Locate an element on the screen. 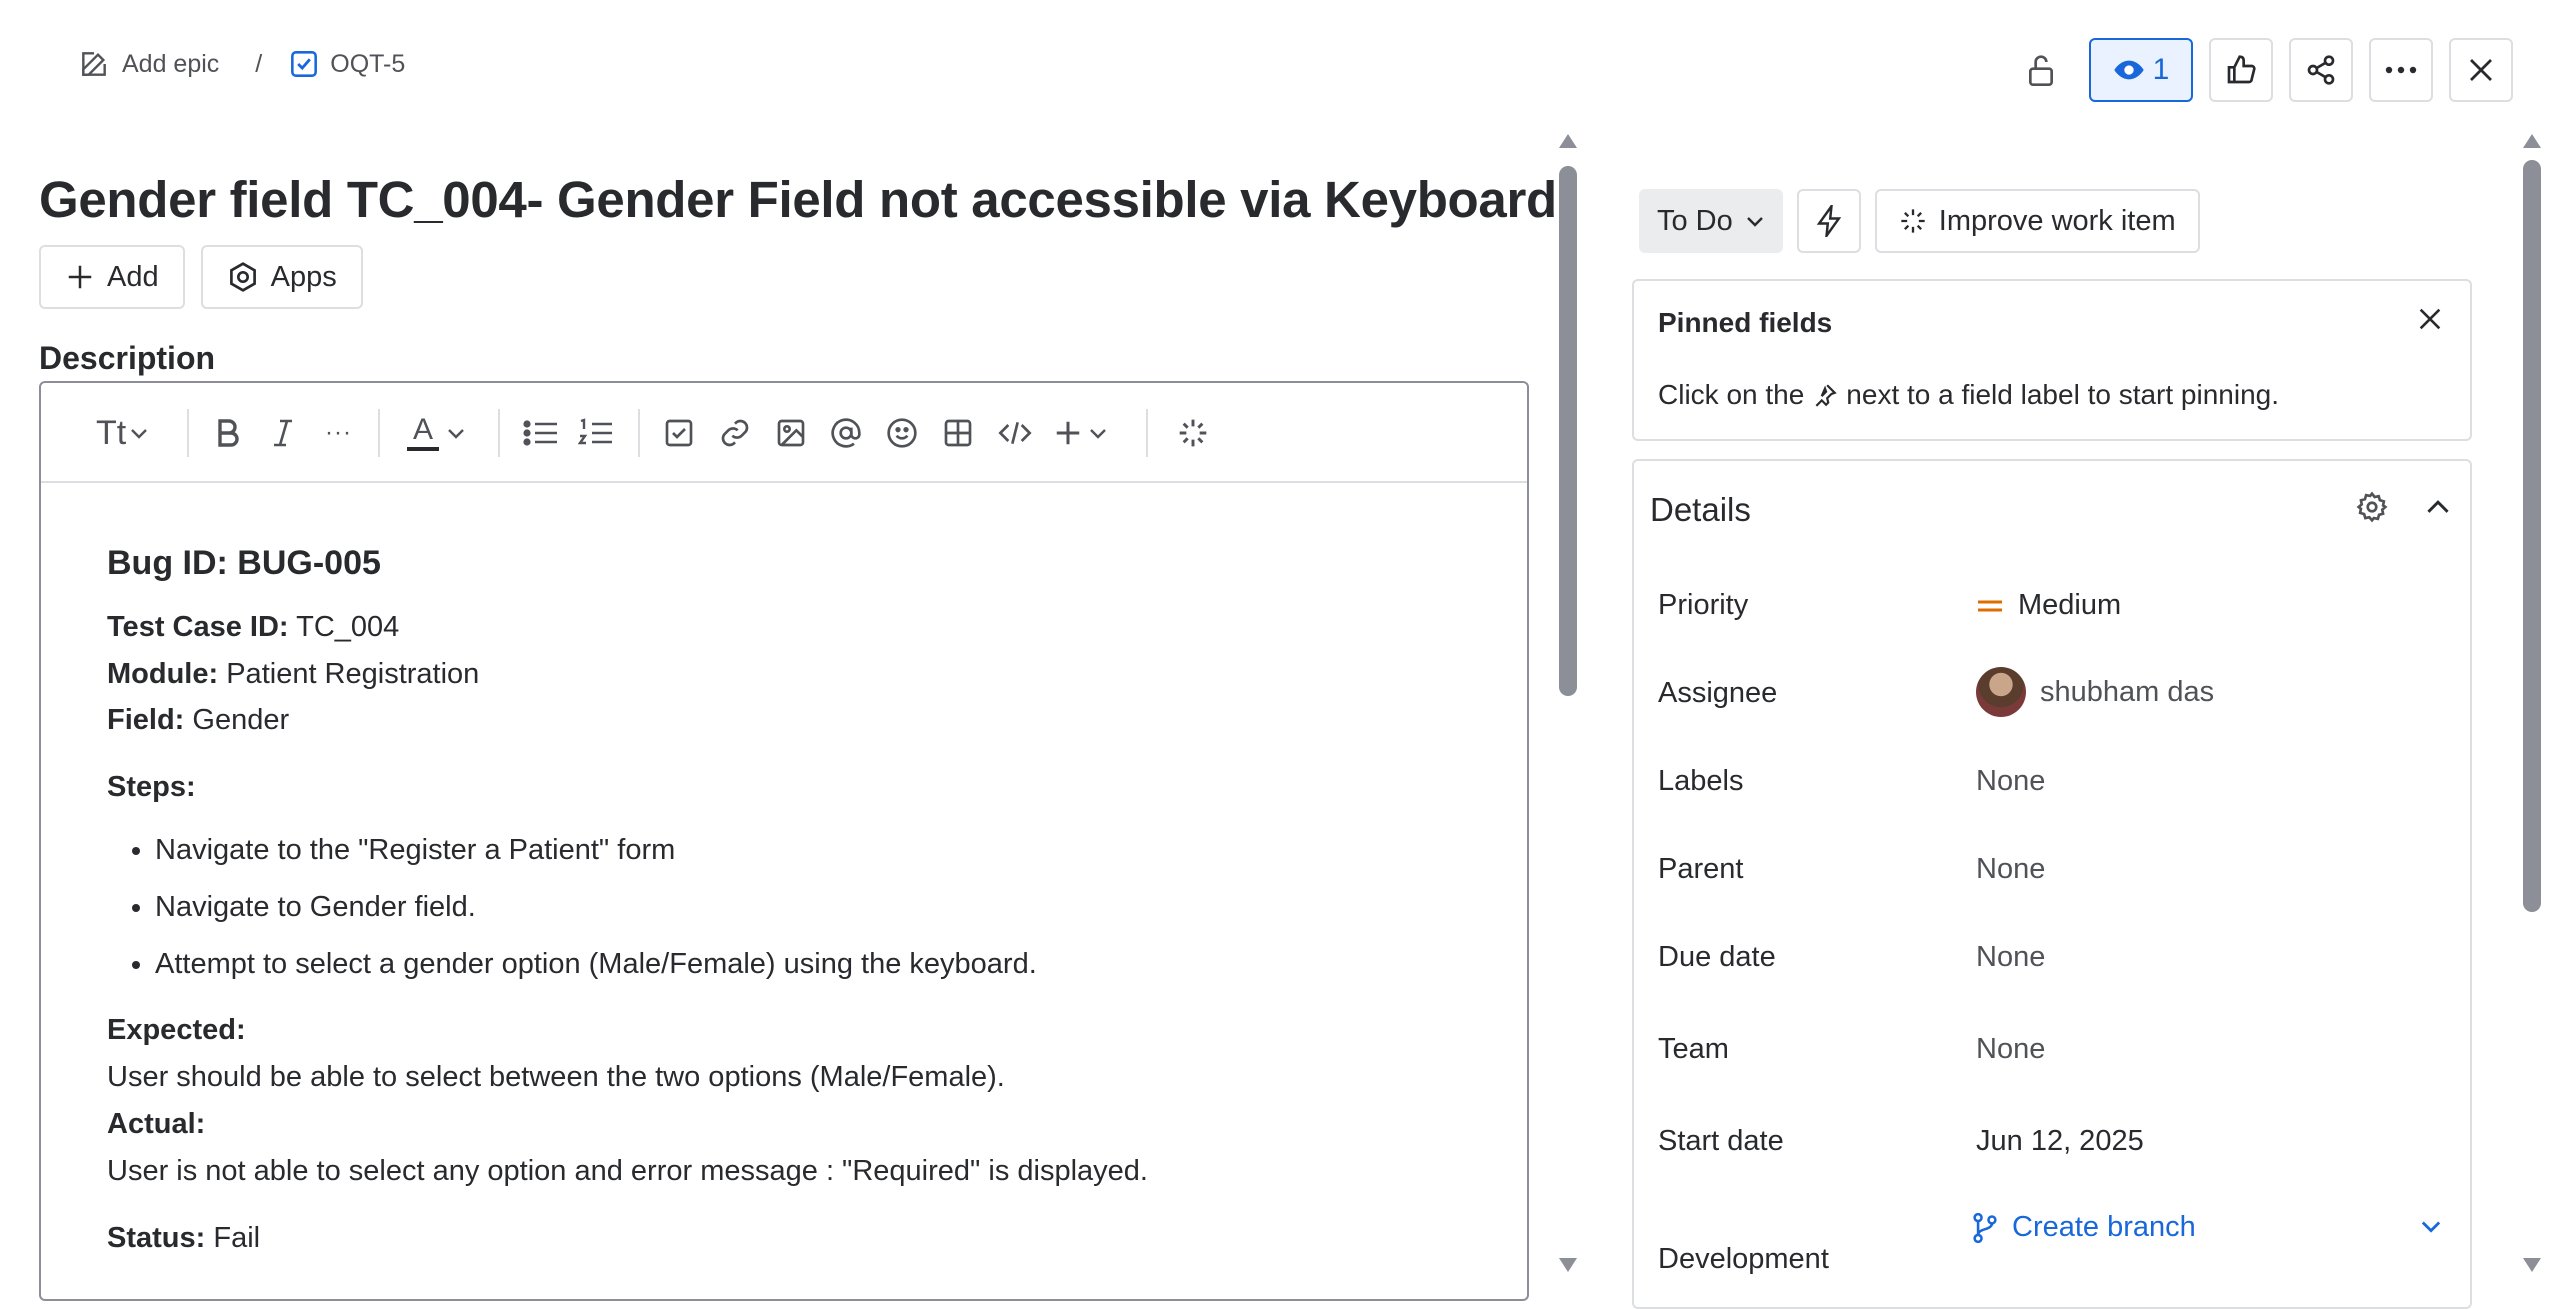 The height and width of the screenshot is (1309, 2551). step-item: Navigate to Gender field. is located at coordinates (651, 907).